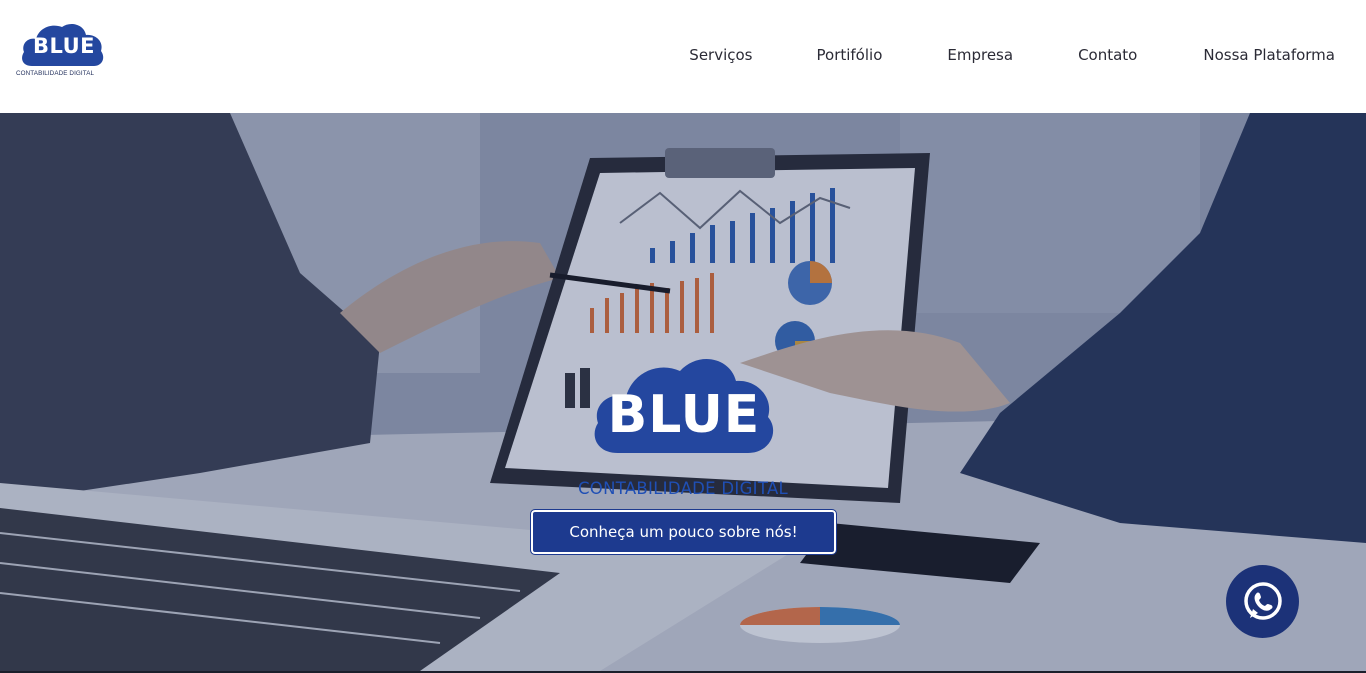 The height and width of the screenshot is (673, 1366). What do you see at coordinates (1269, 55) in the screenshot?
I see `nav-item-nossa-plataforma: Nossa Plataforma` at bounding box center [1269, 55].